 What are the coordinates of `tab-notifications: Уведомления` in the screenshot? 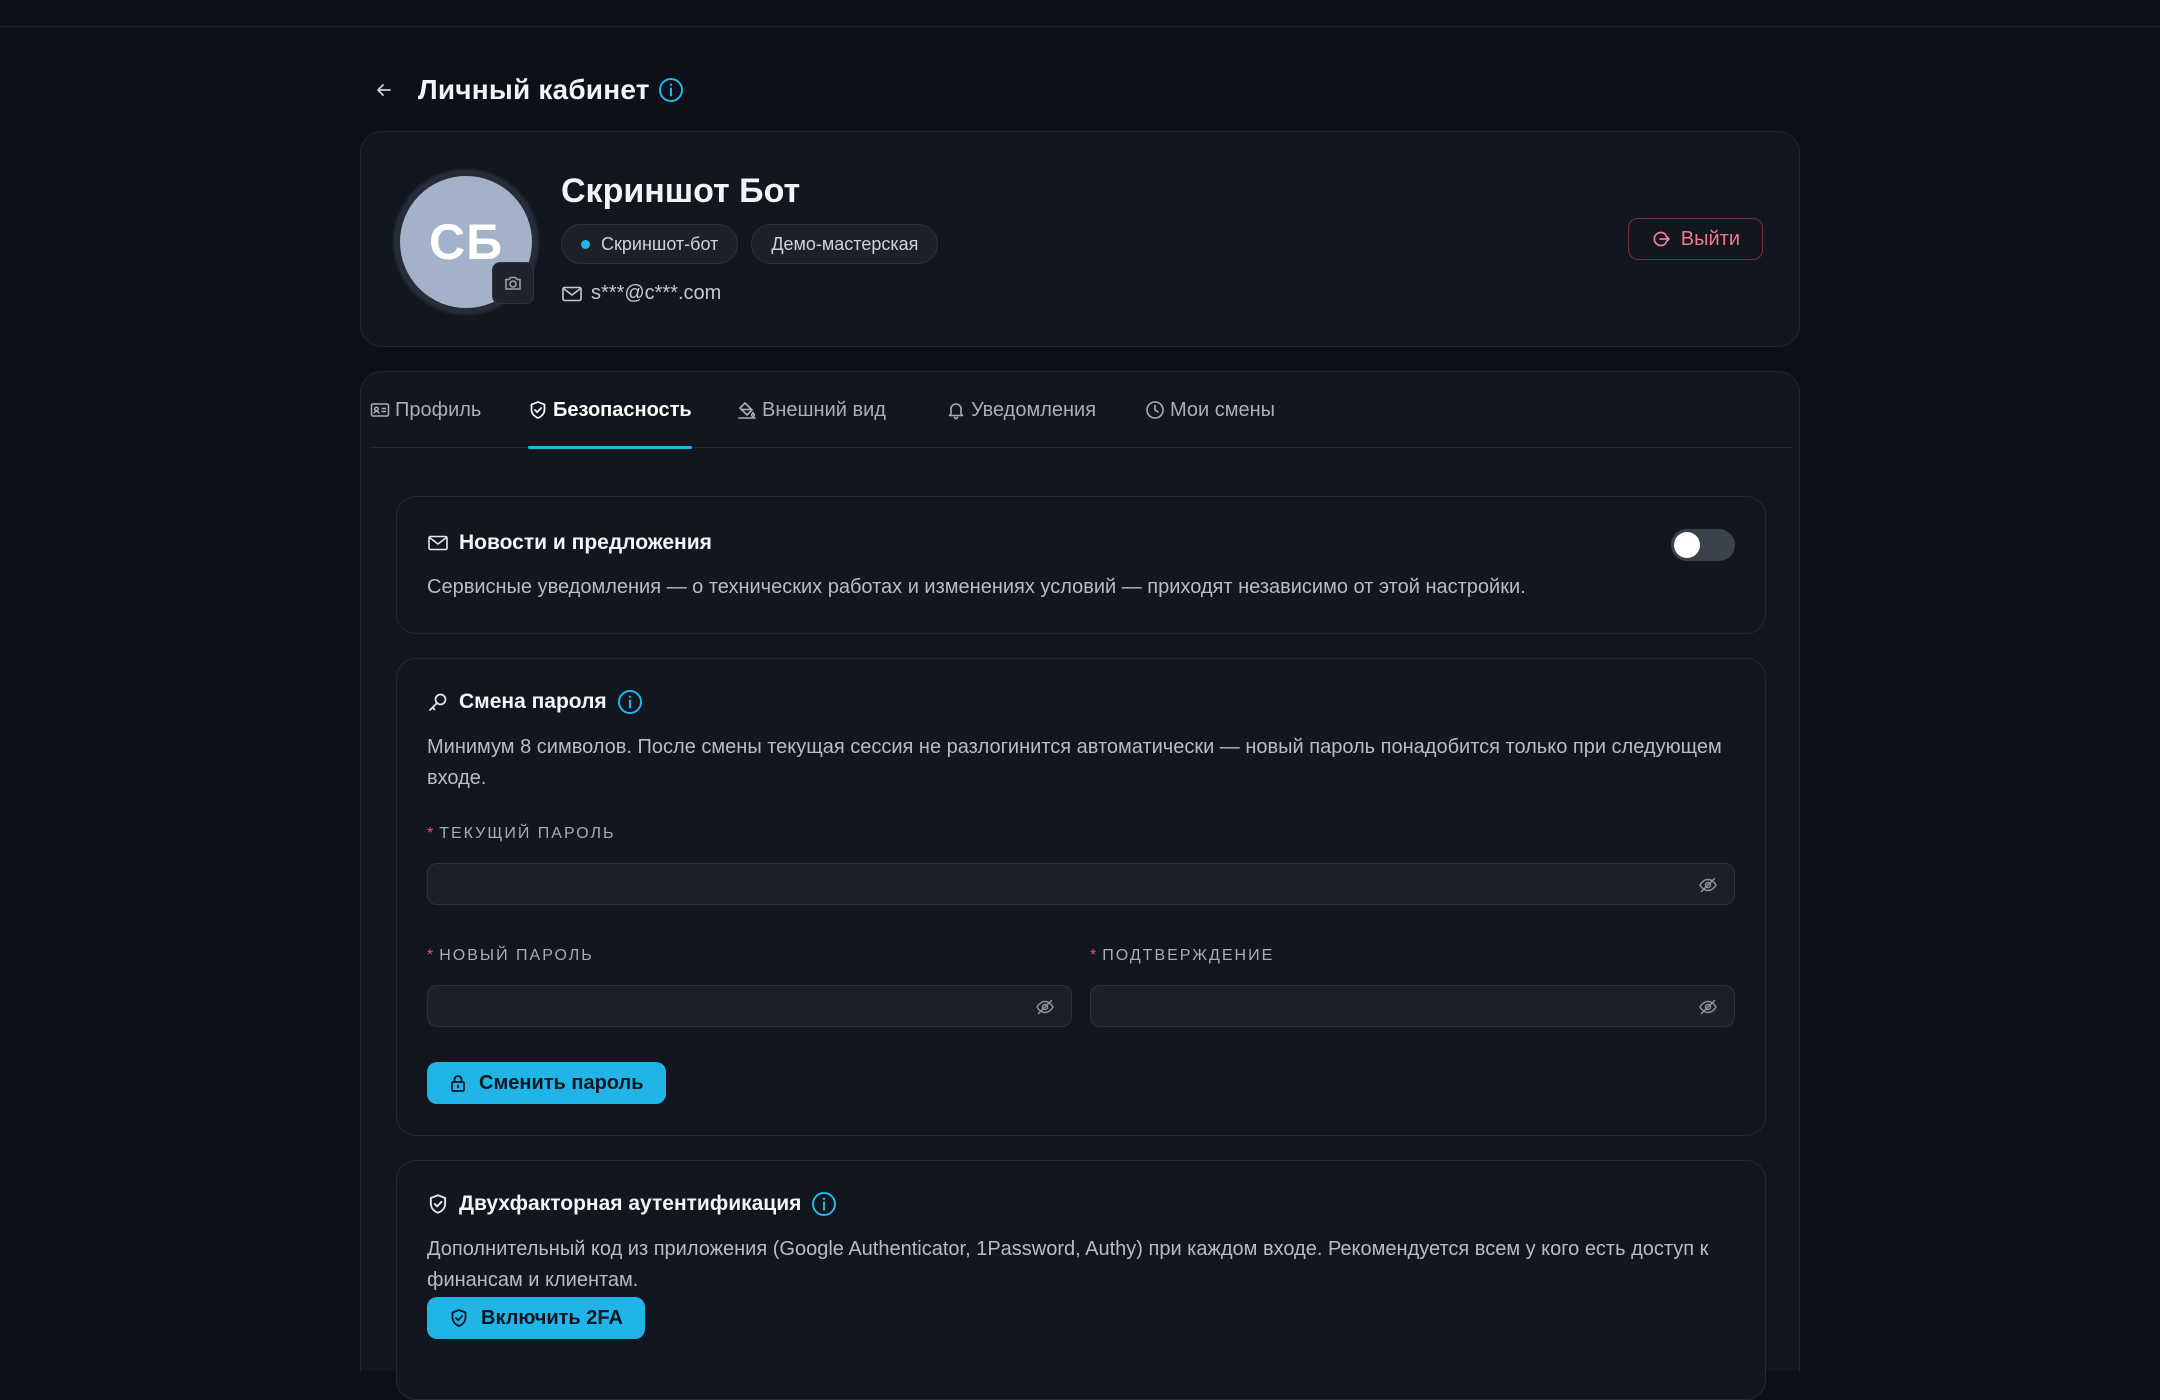 It's located at (1021, 410).